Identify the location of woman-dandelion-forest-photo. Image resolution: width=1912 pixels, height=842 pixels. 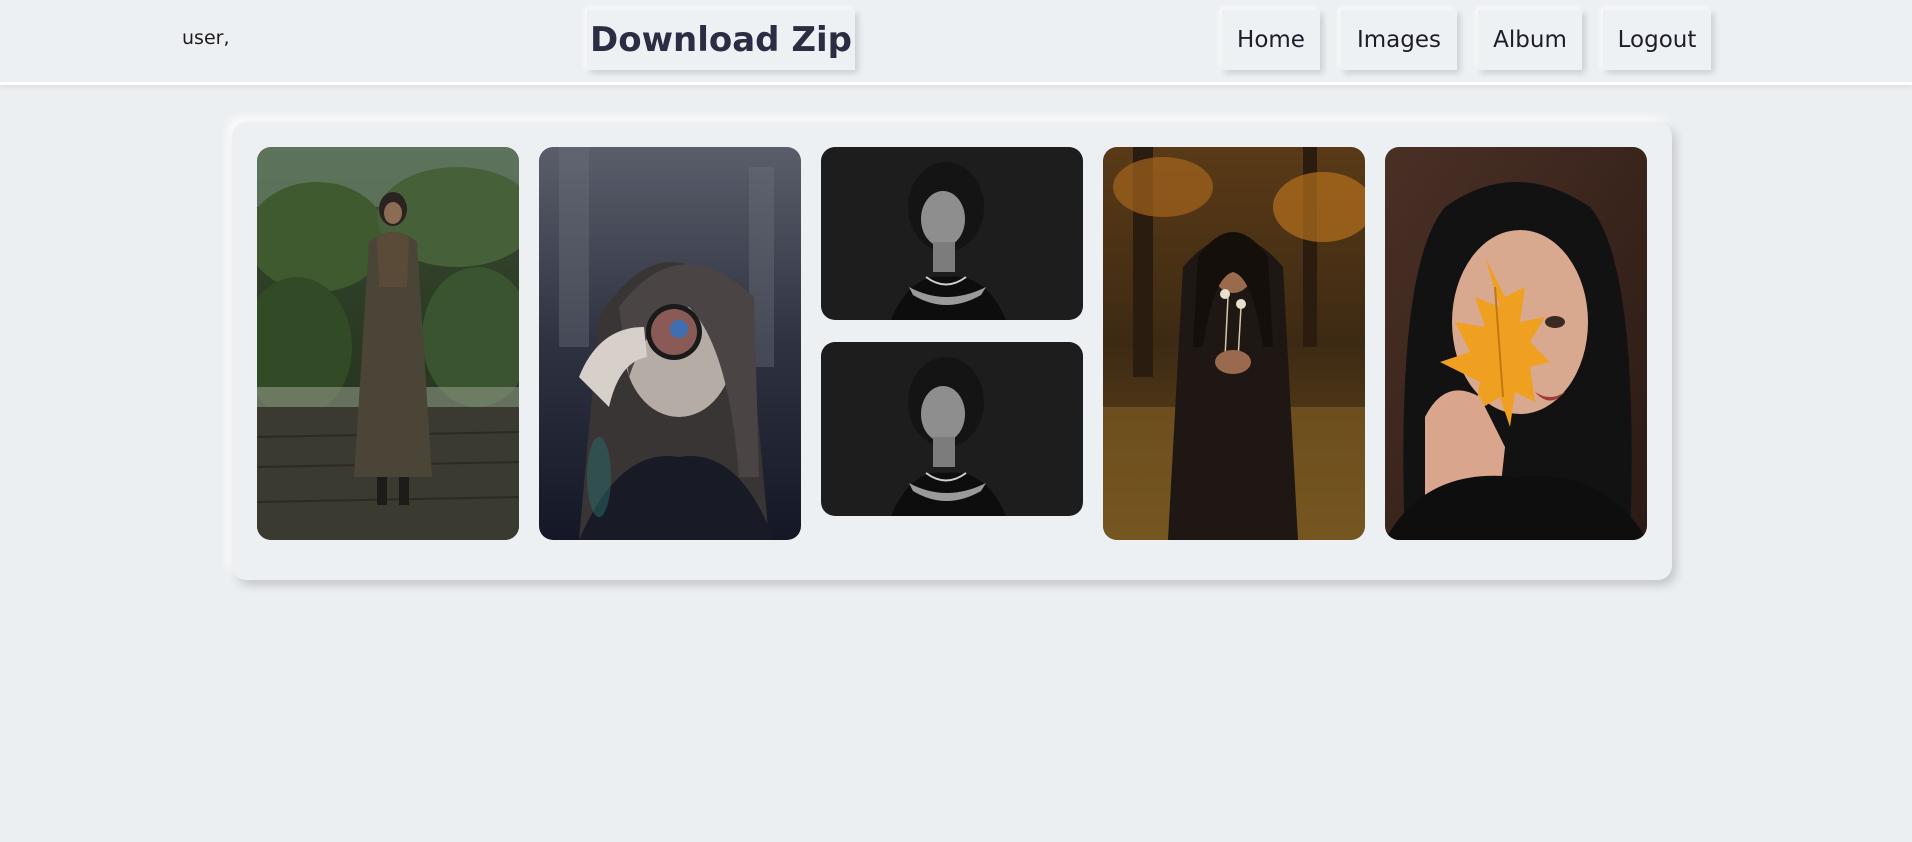
(1234, 343).